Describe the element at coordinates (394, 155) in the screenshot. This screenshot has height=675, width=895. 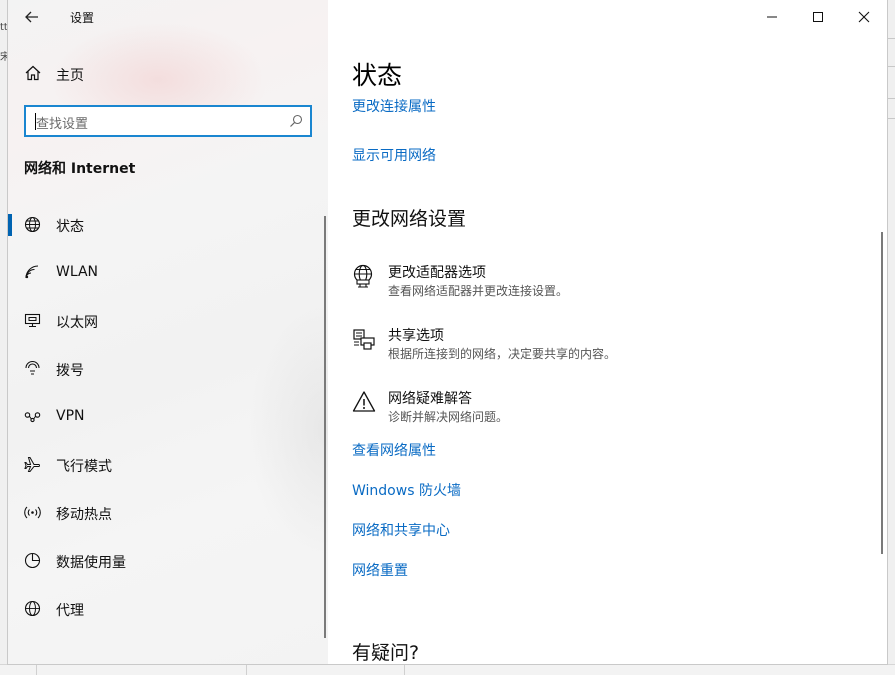
I see `show-available-networks-link: 显示可用网络` at that location.